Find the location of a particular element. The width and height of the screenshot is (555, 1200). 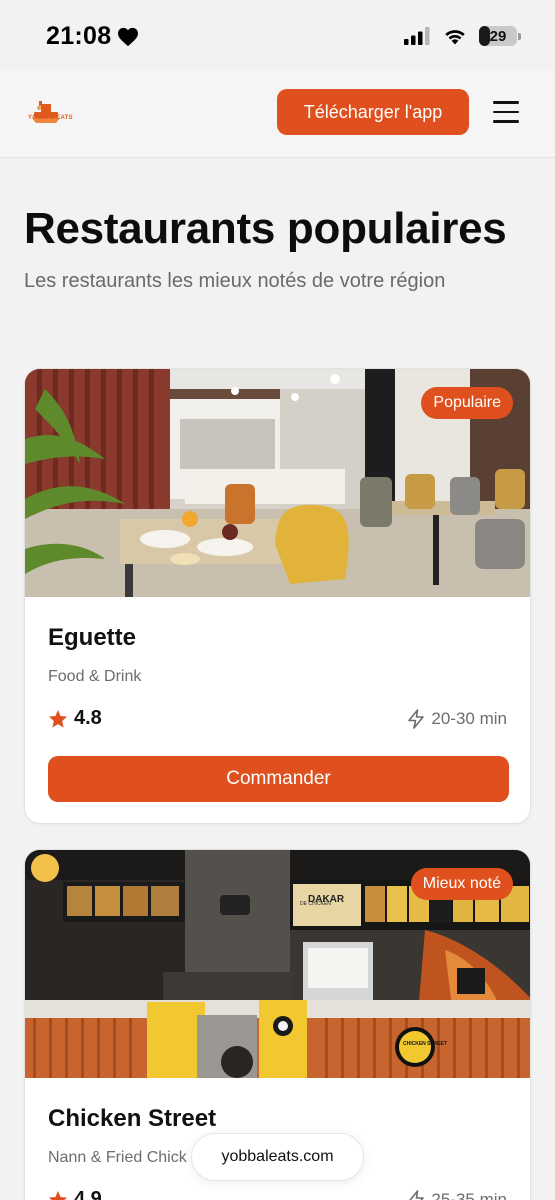

status-badge: Mieux noté is located at coordinates (461, 884).